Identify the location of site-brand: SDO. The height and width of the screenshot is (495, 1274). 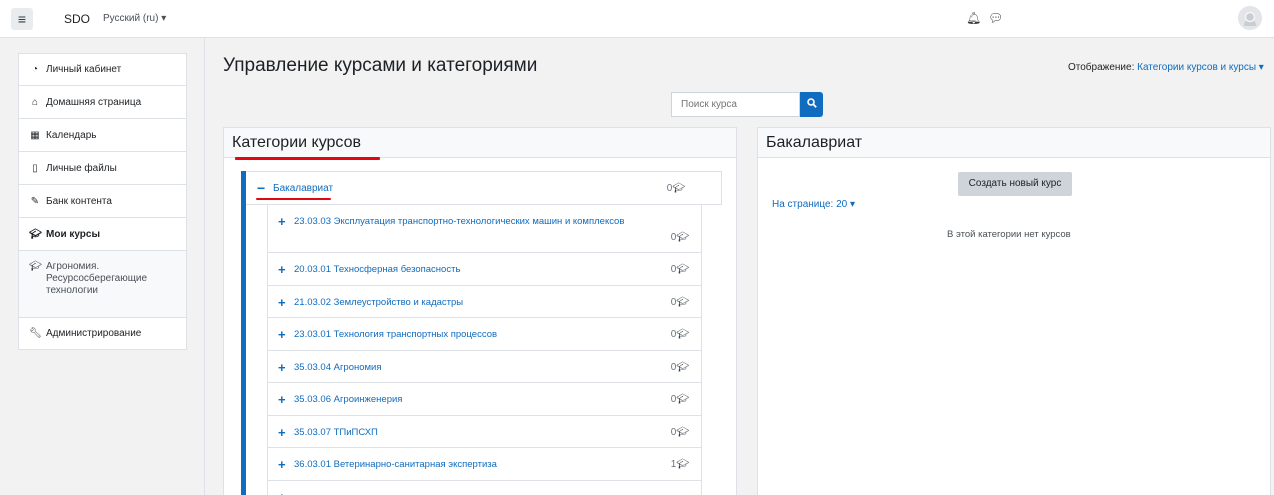
(77, 19).